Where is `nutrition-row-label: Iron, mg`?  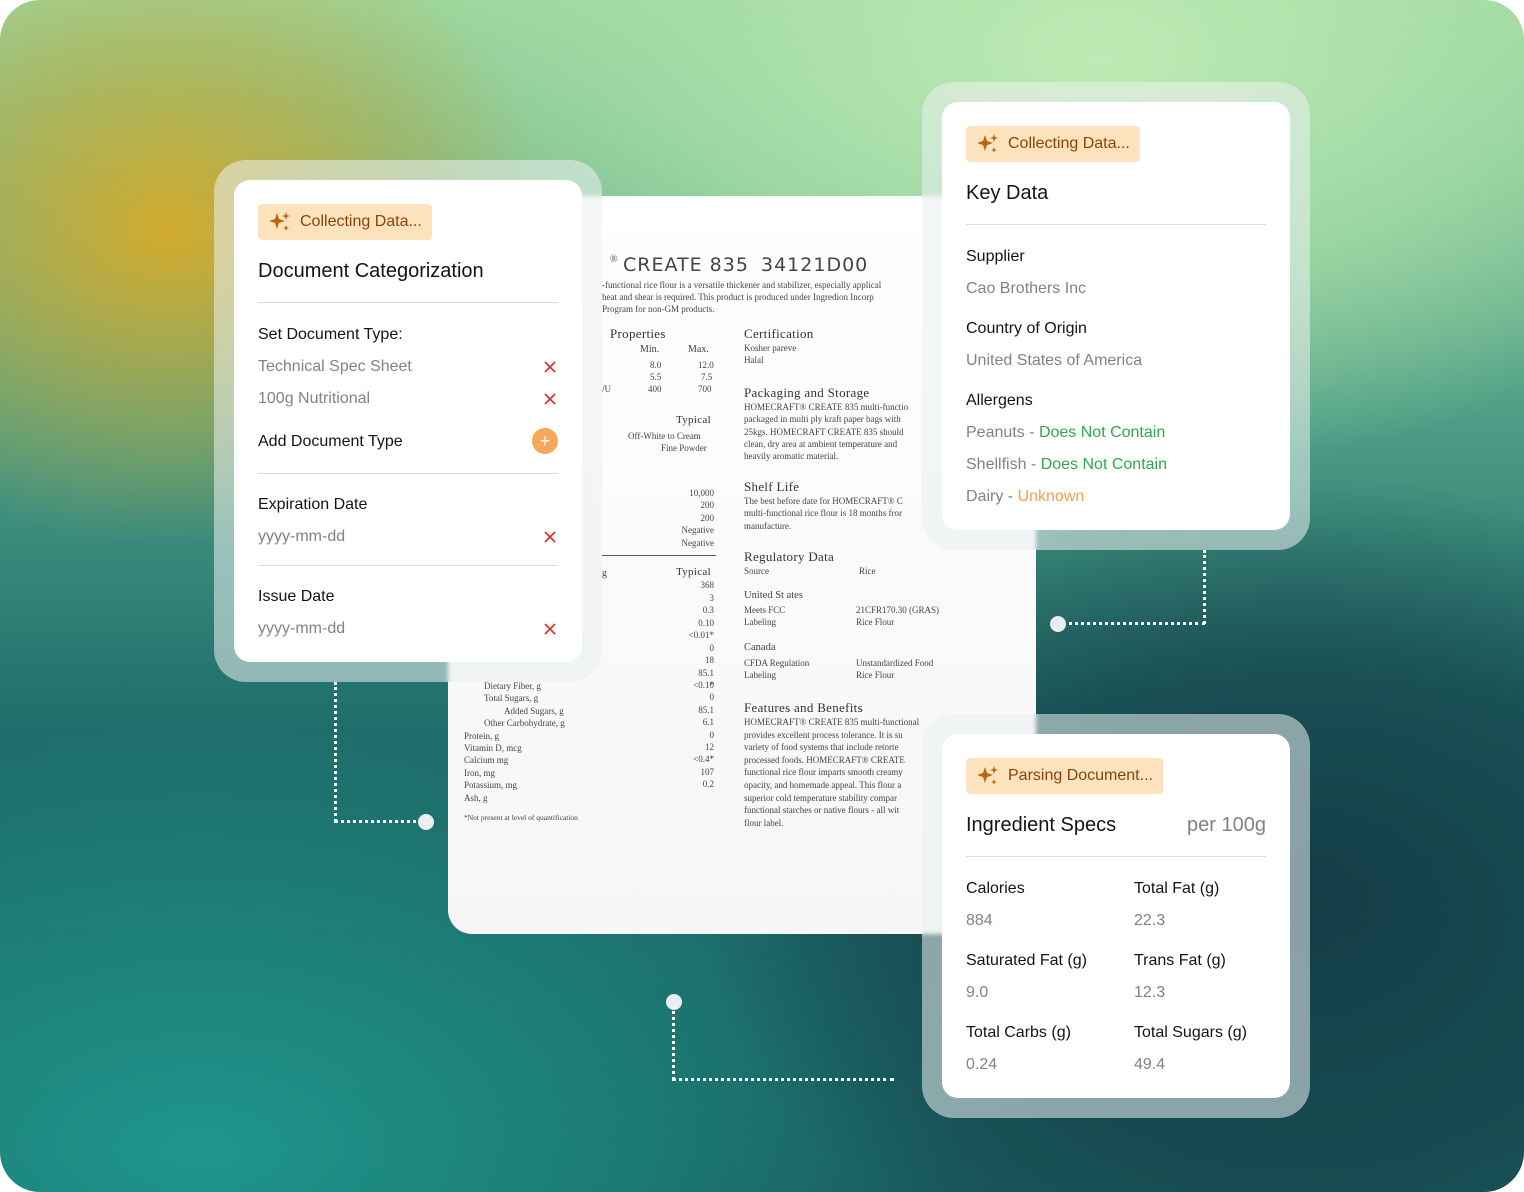
nutrition-row-label: Iron, mg is located at coordinates (479, 772).